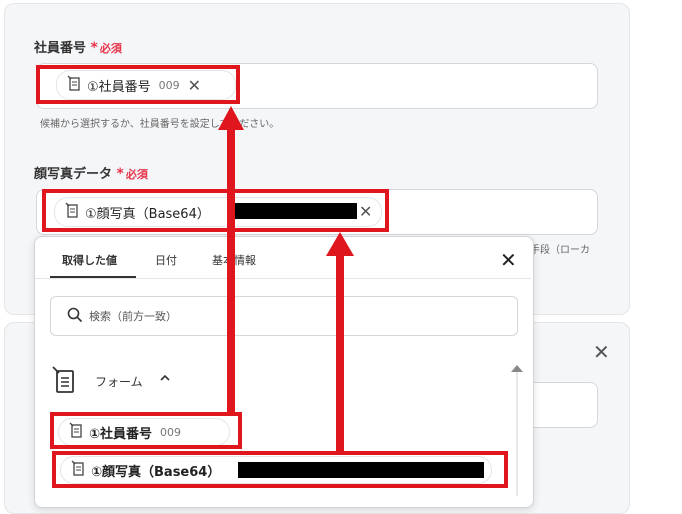 This screenshot has width=682, height=514. I want to click on arrow-shaft-left, so click(231, 269).